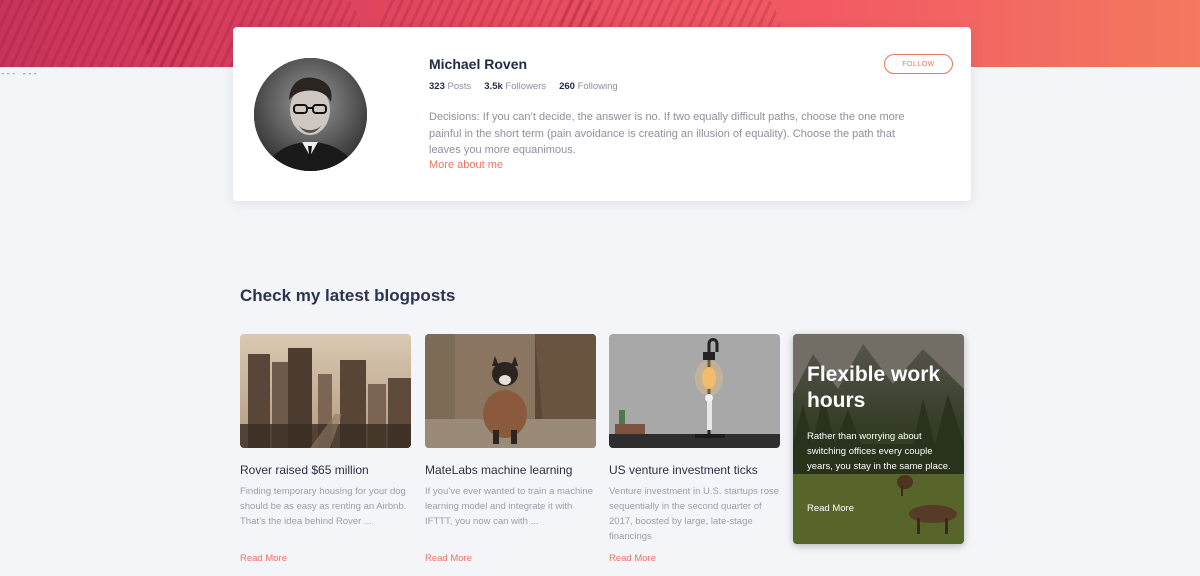 This screenshot has height=576, width=1200. Describe the element at coordinates (19, 74) in the screenshot. I see `dash-marker: --- ---` at that location.